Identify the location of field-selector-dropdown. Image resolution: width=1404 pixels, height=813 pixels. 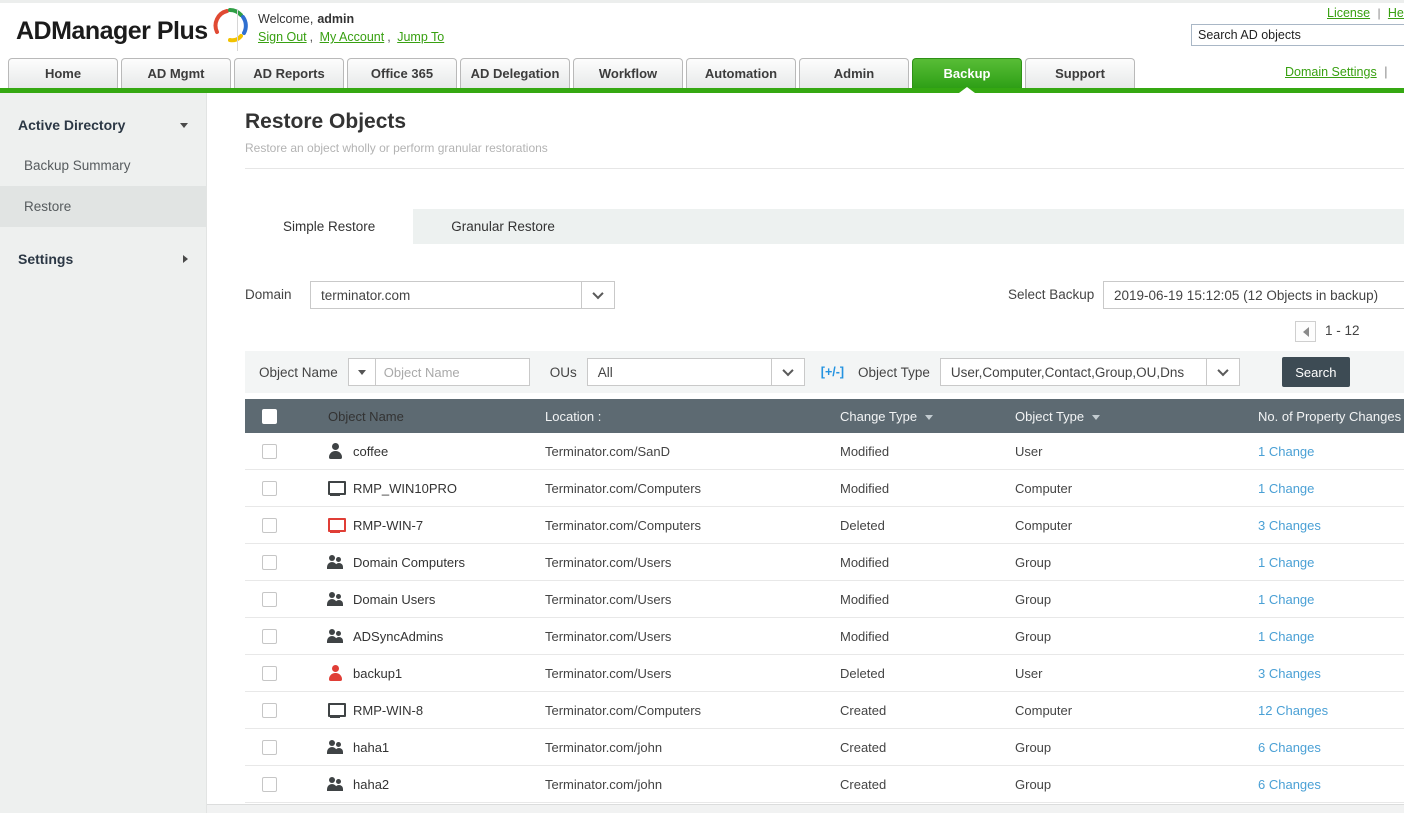
(361, 372).